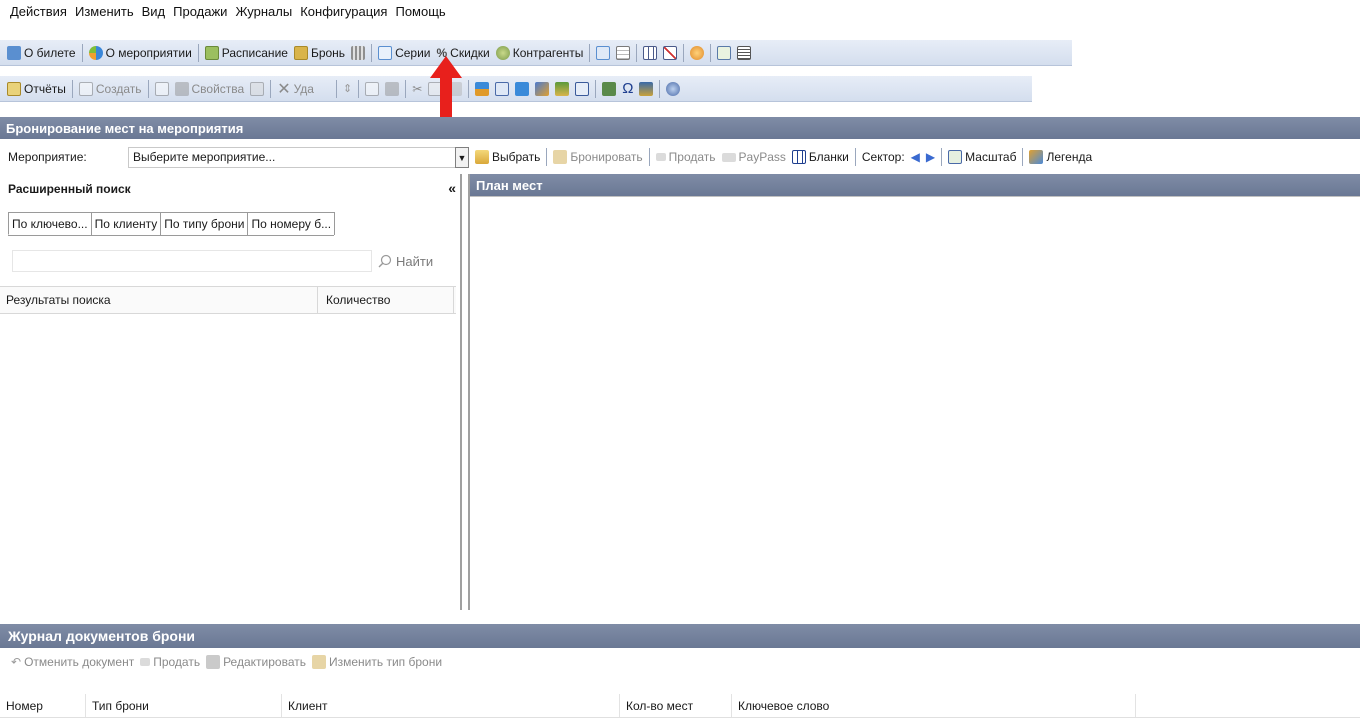 This screenshot has width=1360, height=718. Describe the element at coordinates (915, 185) in the screenshot. I see `seat-plan-header: План мест` at that location.